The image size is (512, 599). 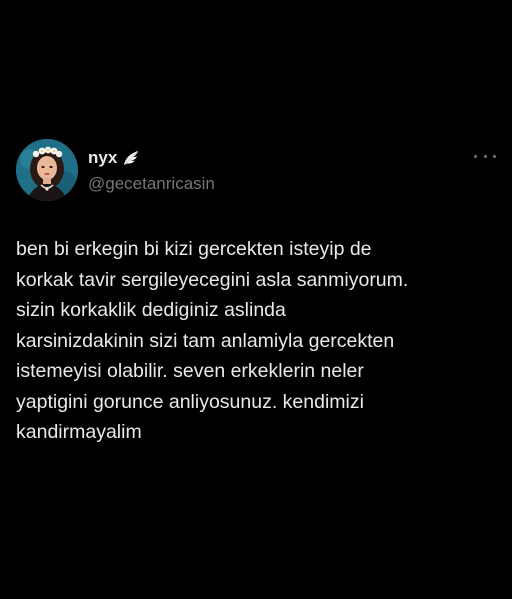 I want to click on tweet-text-line: kandirmayalim, so click(x=79, y=432).